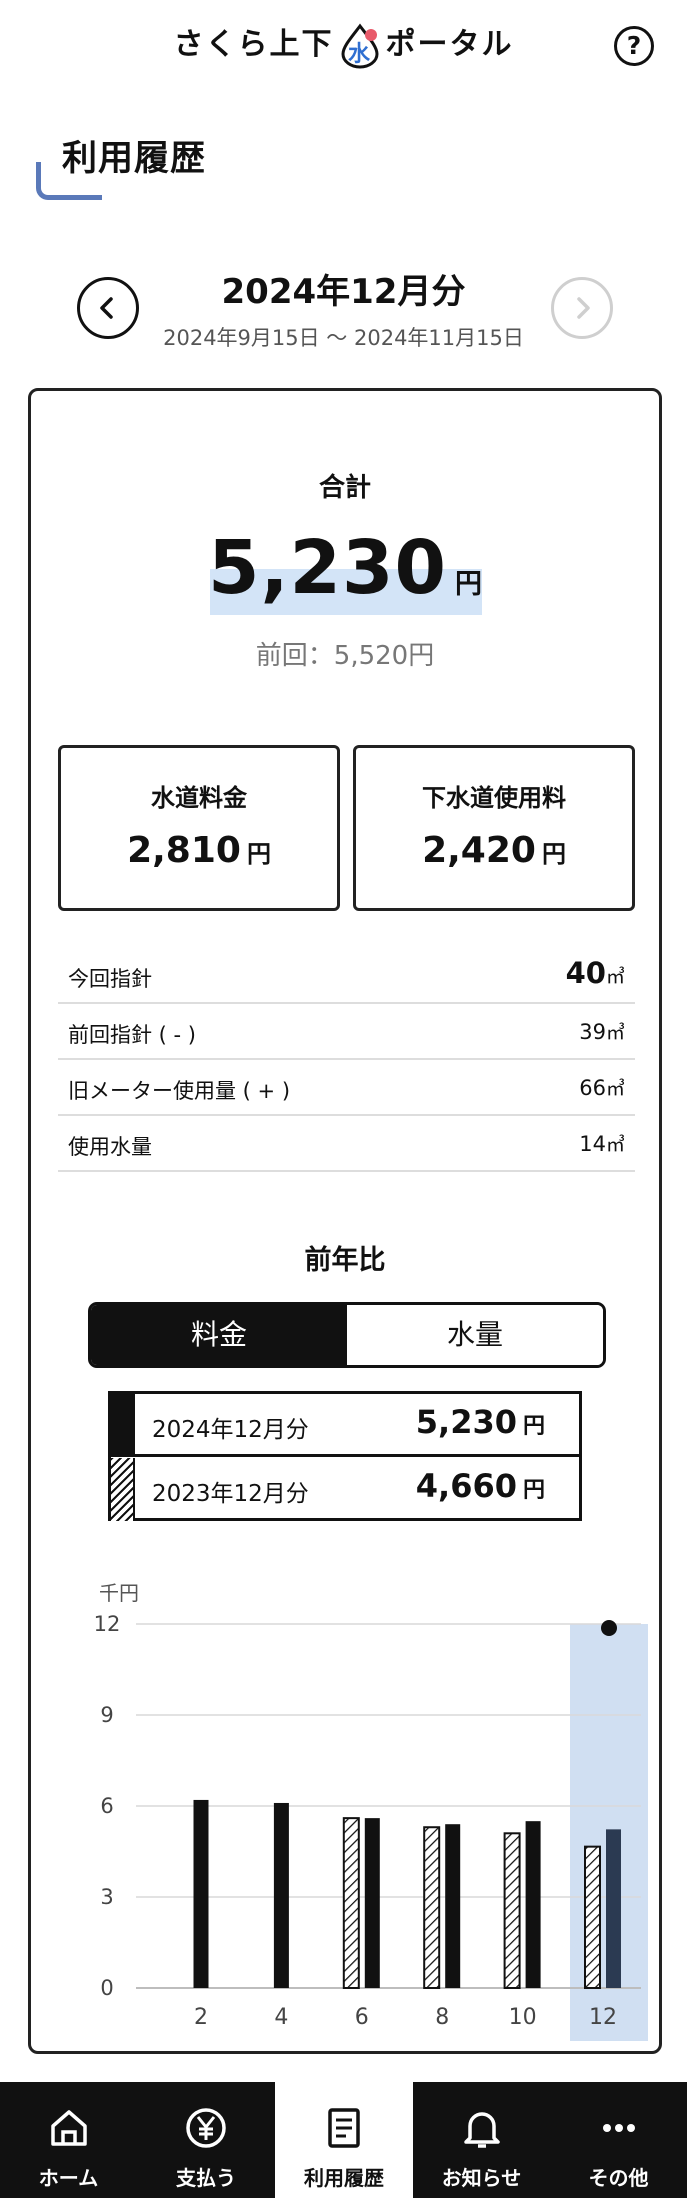 The image size is (687, 2198). I want to click on year-over-year-title: 前年比, so click(345, 1260).